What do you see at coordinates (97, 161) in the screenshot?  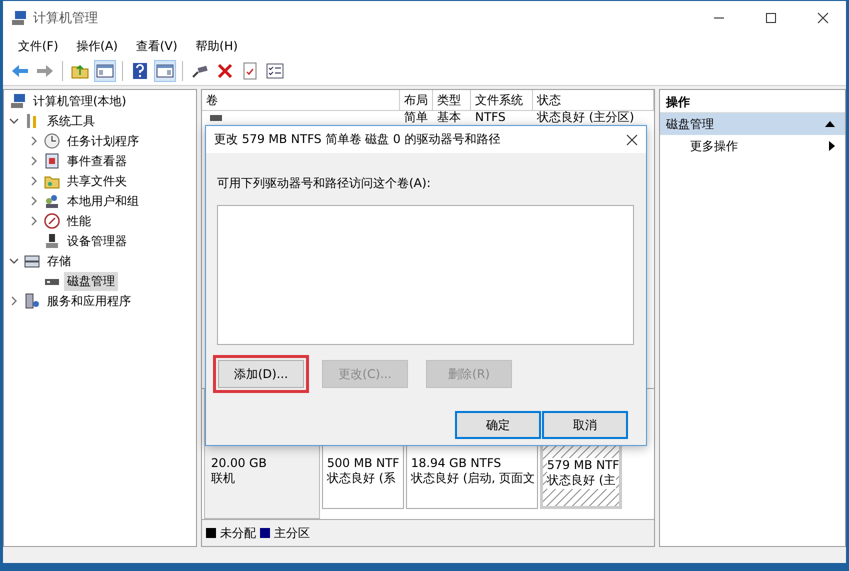 I see `tree-item: 事件查看器` at bounding box center [97, 161].